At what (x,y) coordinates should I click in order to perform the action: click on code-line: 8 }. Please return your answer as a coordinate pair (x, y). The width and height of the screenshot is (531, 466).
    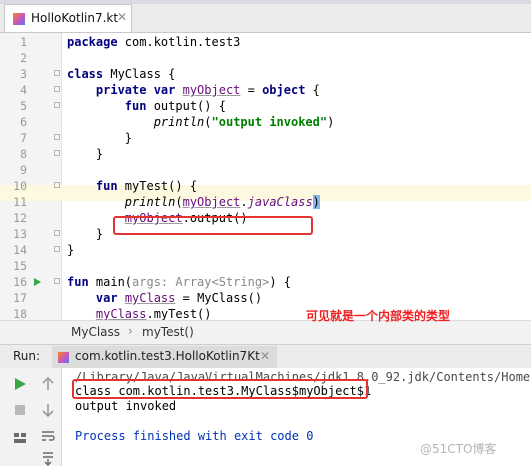
    Looking at the image, I should click on (265, 154).